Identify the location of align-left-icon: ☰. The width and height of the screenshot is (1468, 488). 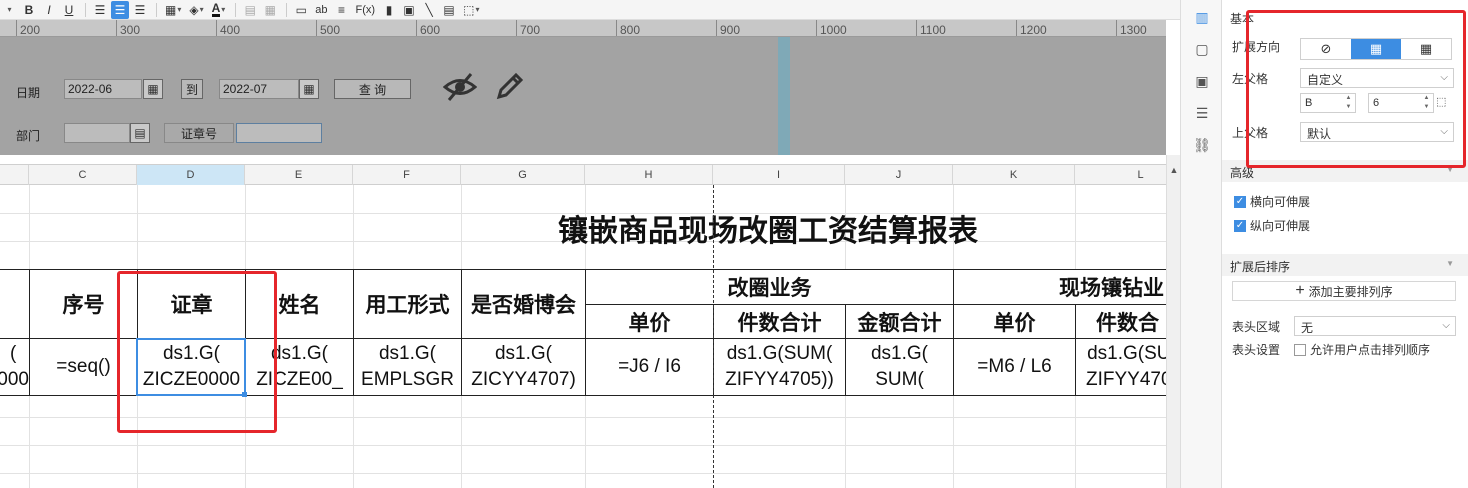
(100, 10).